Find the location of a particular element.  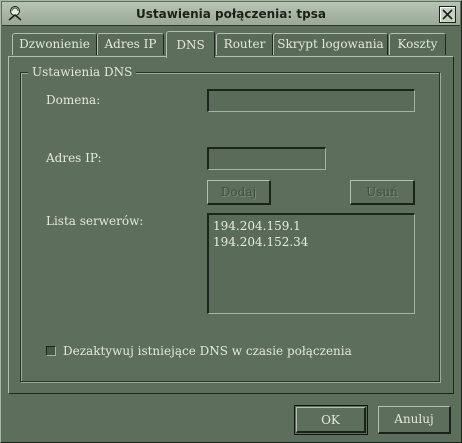

add-button: Dodaj is located at coordinates (239, 192).